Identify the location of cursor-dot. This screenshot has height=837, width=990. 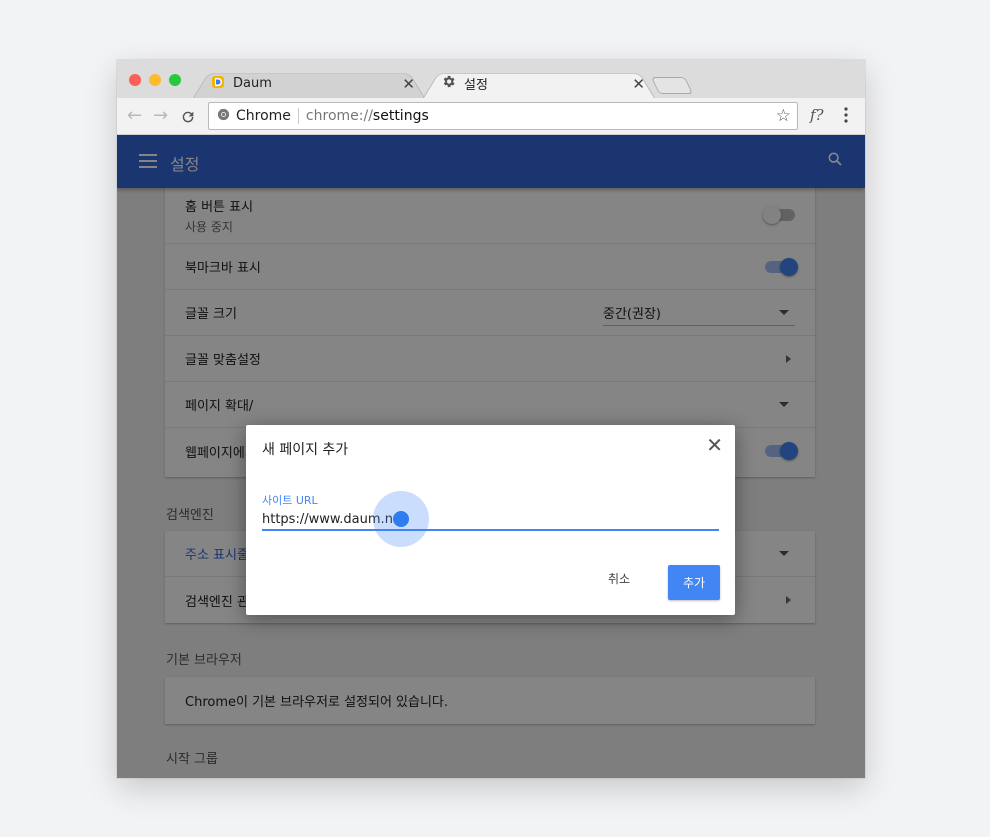
(401, 519).